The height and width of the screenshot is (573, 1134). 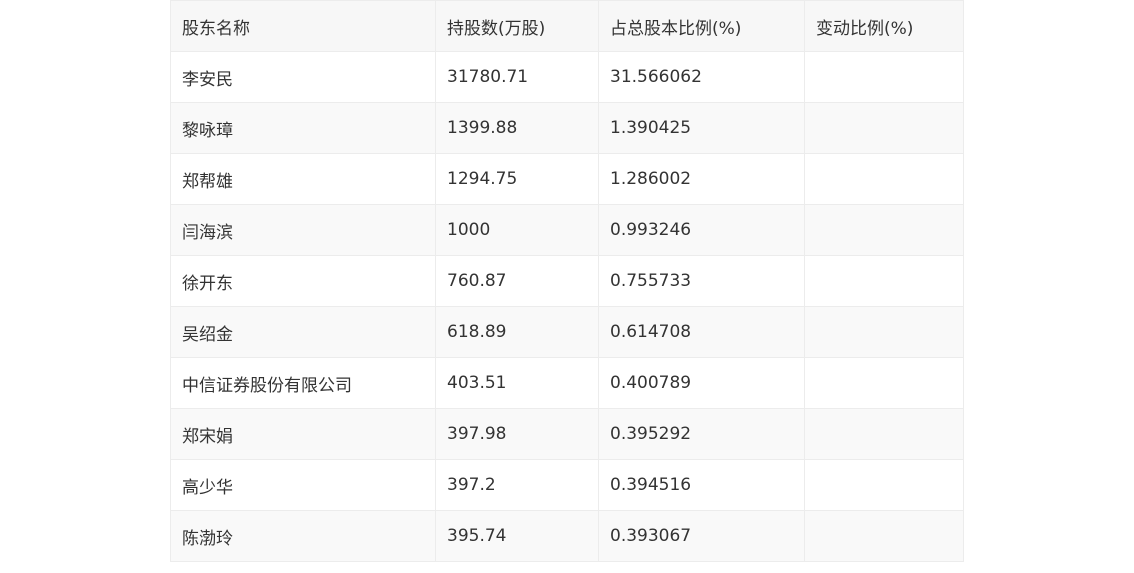 What do you see at coordinates (701, 536) in the screenshot?
I see `cell-share-ratio: 0.393067` at bounding box center [701, 536].